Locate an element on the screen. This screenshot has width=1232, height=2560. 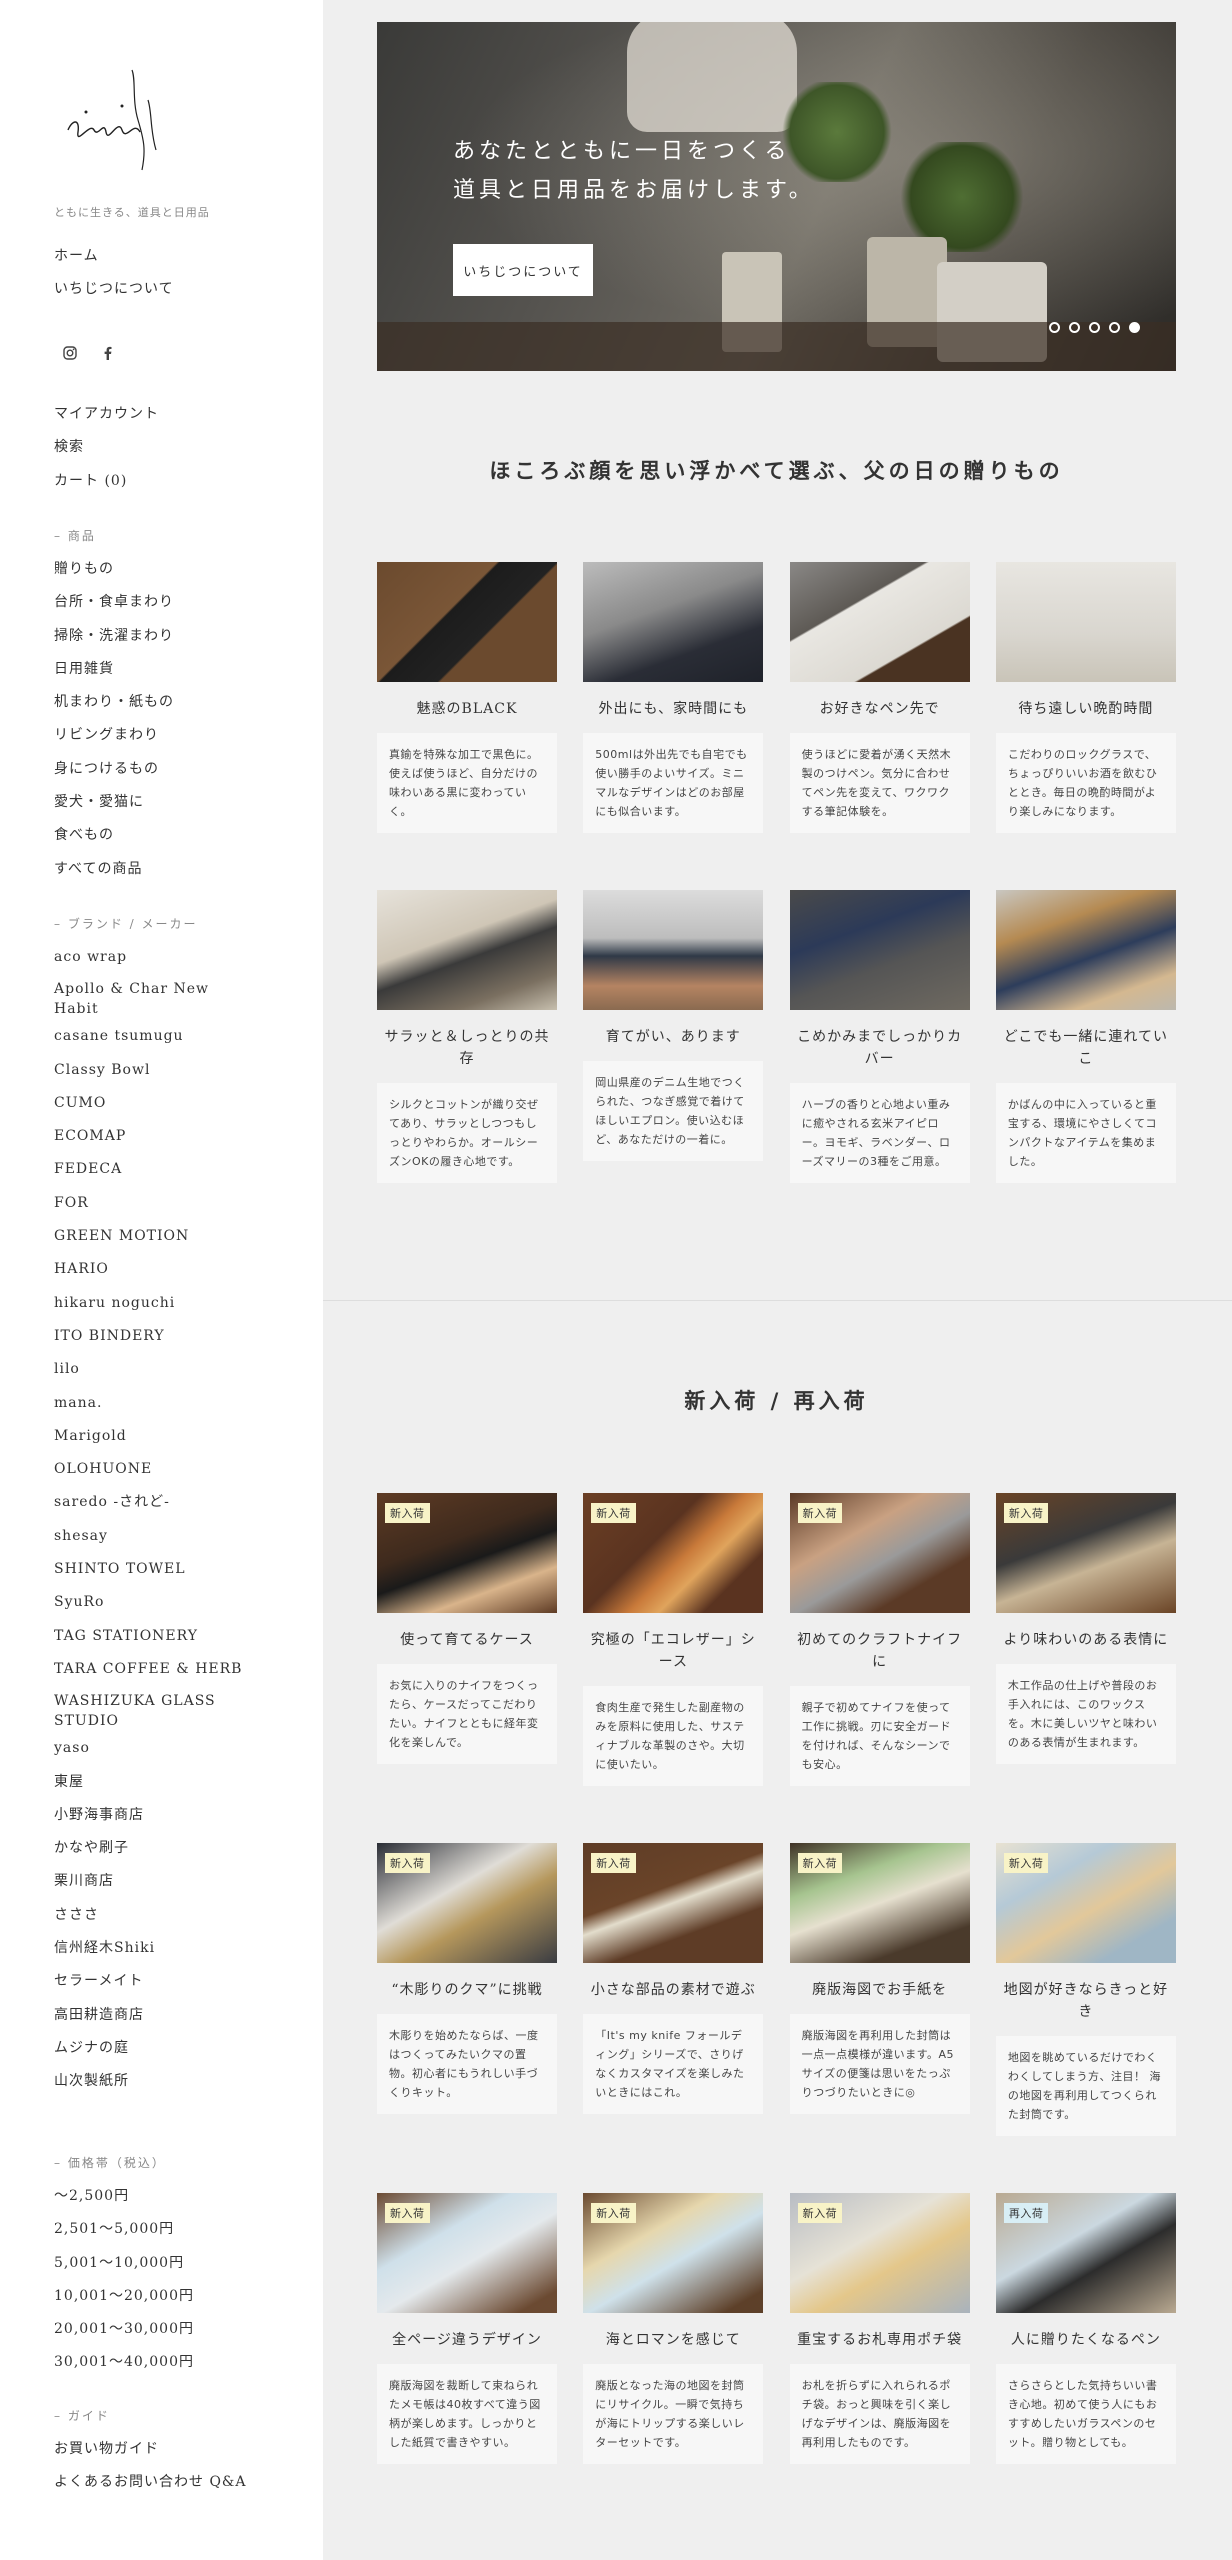
nav-link-prices: 〜2,500円 is located at coordinates (124, 2196).